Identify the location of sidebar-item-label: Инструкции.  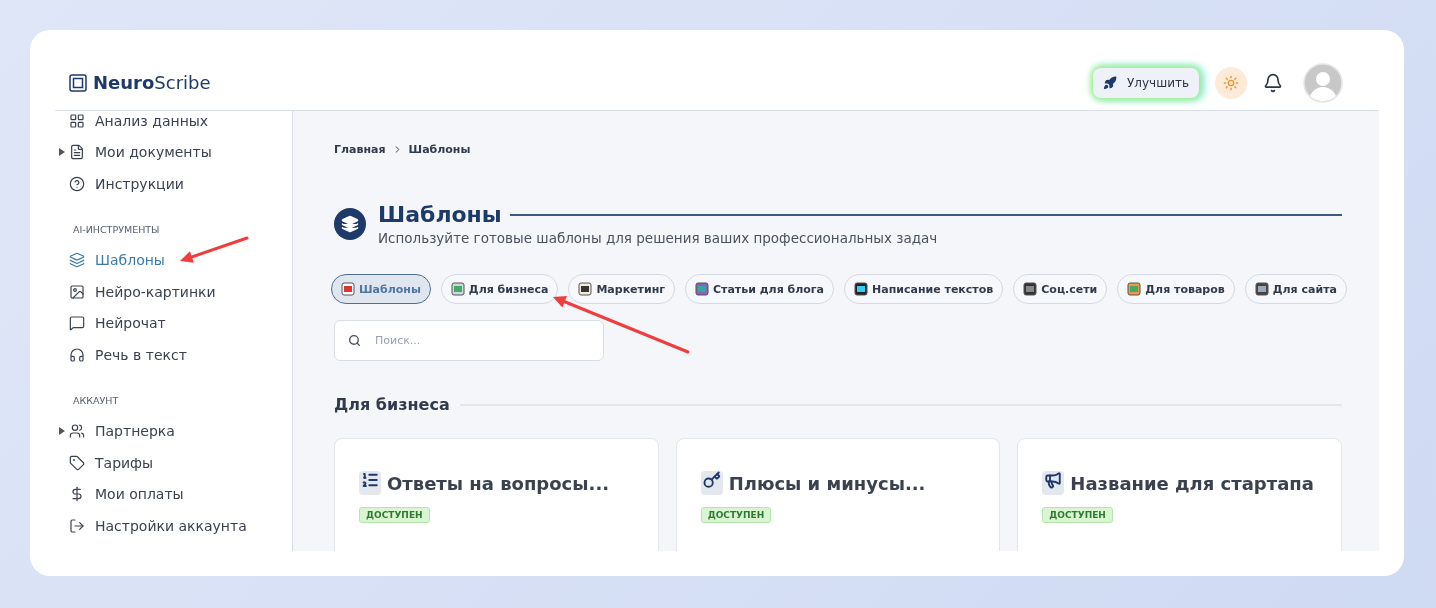
(139, 183).